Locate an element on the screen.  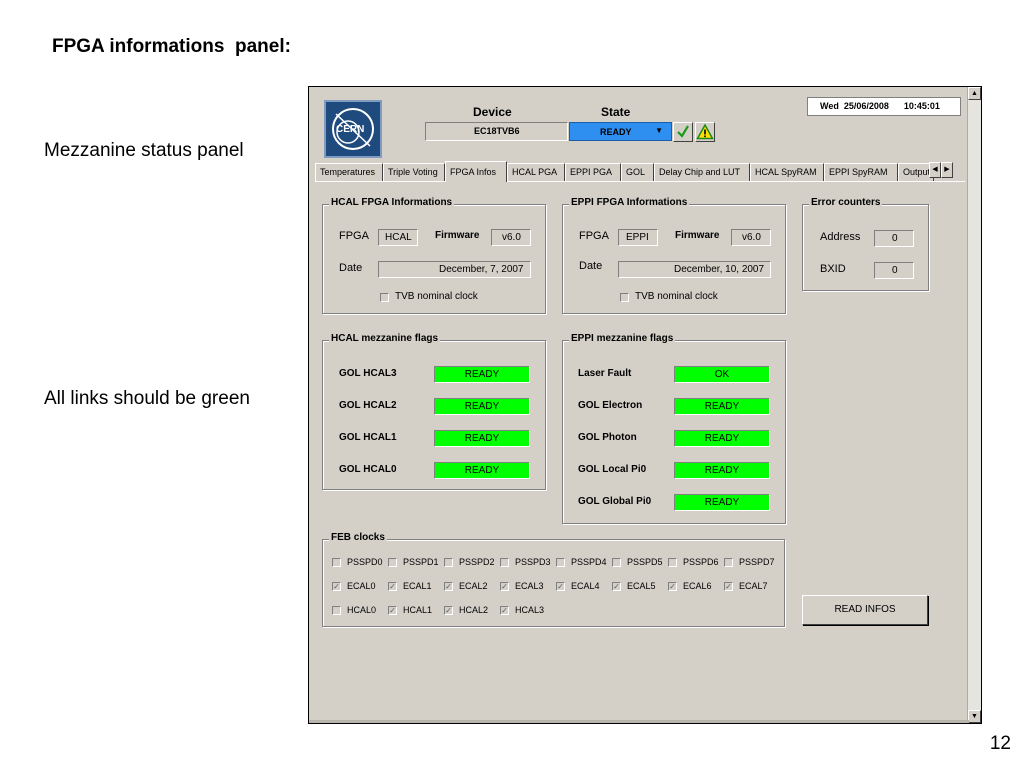
check-icon is located at coordinates (683, 131).